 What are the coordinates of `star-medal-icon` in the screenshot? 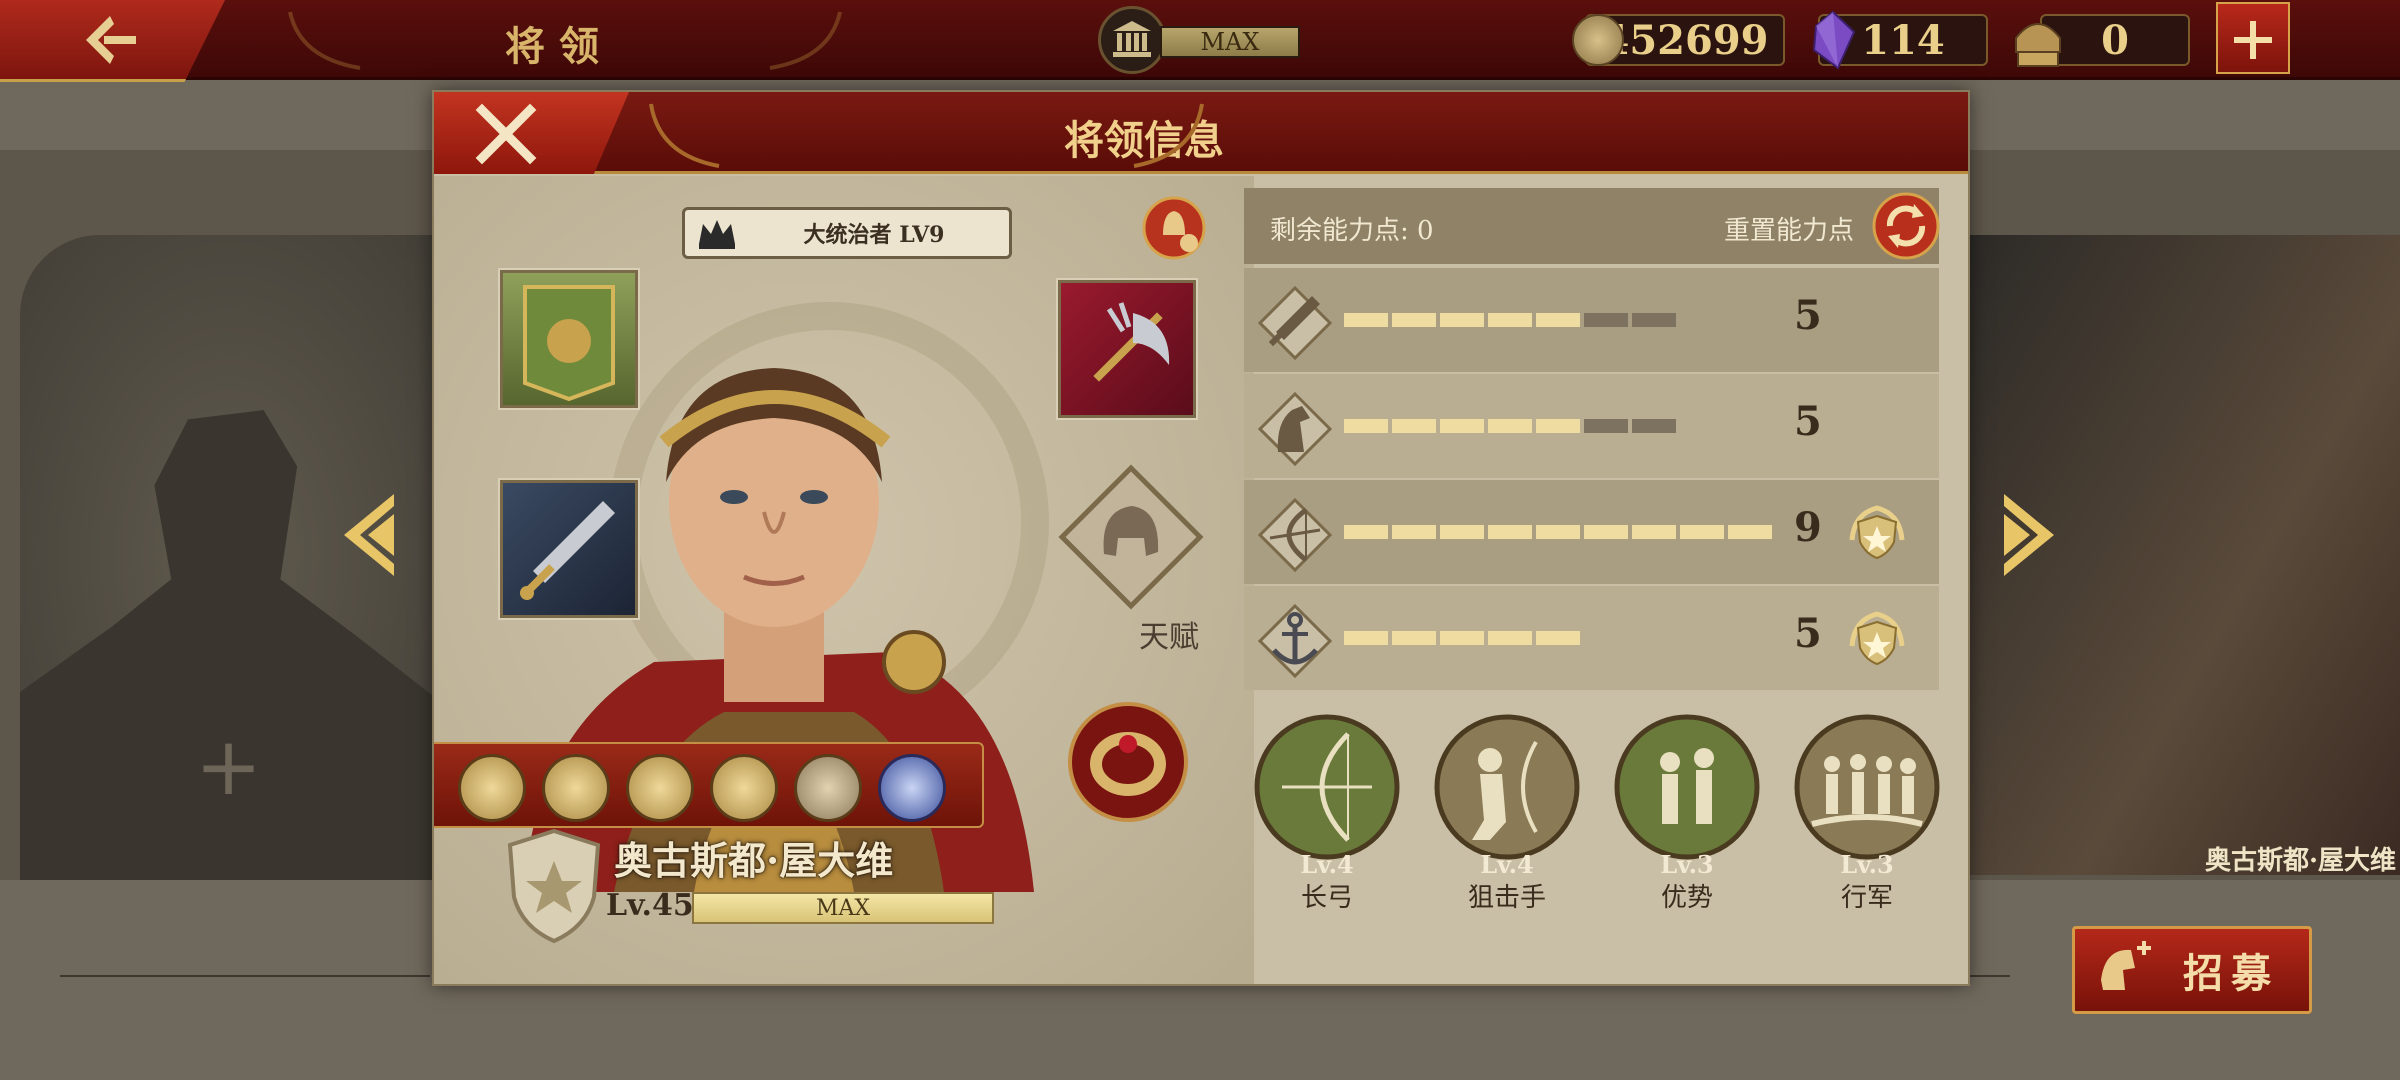 It's located at (1877, 532).